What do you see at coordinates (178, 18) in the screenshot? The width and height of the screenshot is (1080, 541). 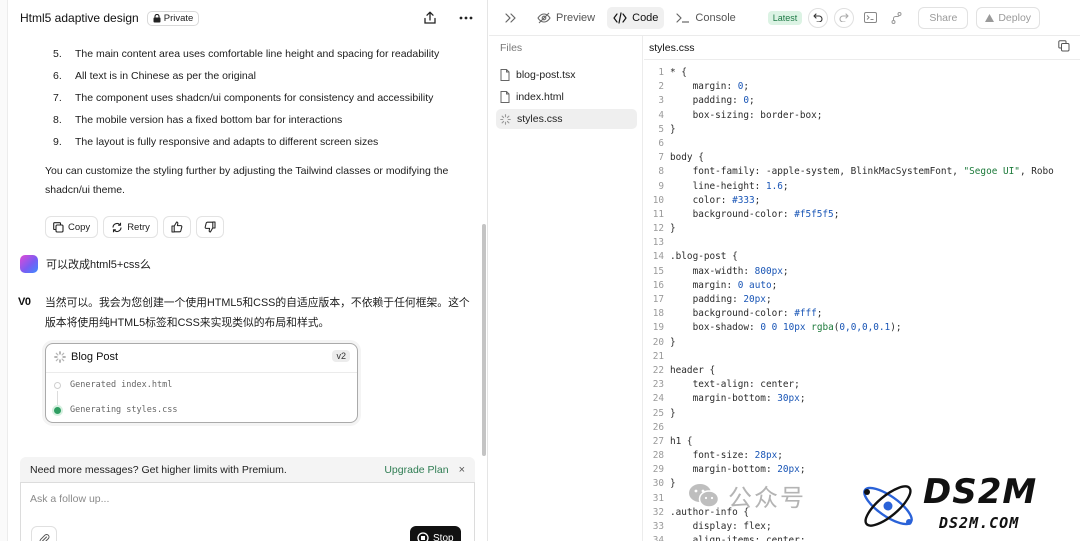 I see `private-label: Private` at bounding box center [178, 18].